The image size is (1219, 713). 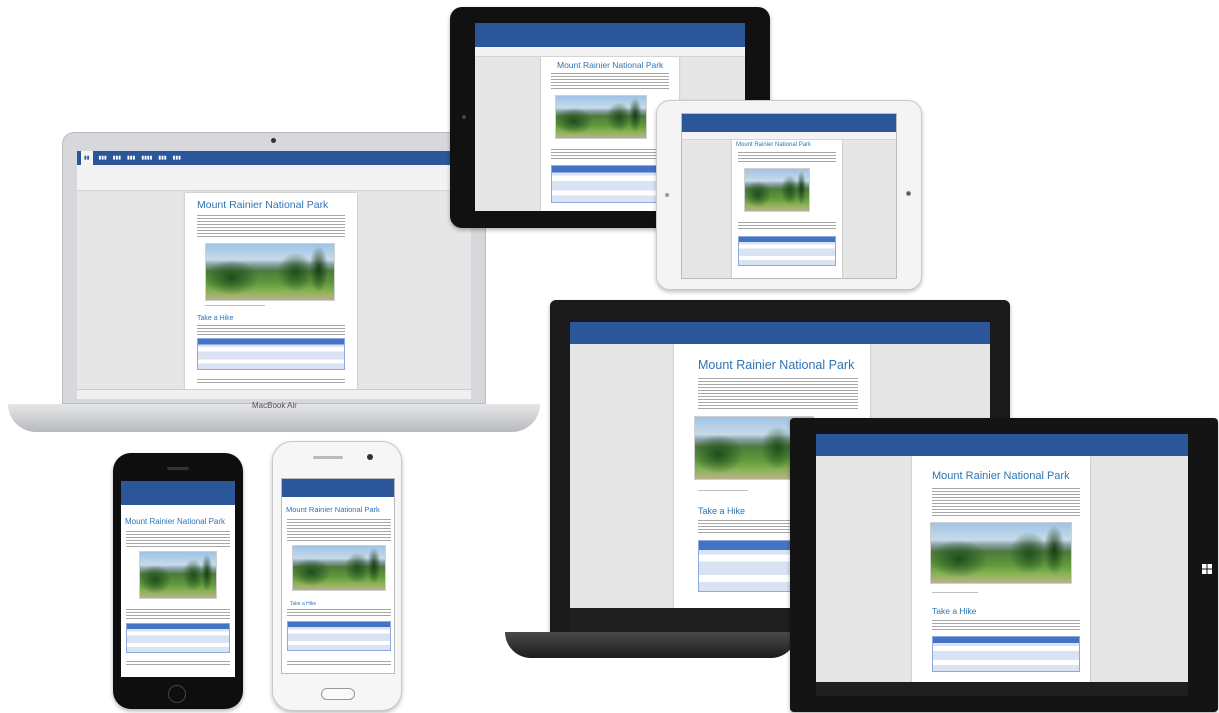 I want to click on tab-layout: ▮▮▮, so click(x=131, y=158).